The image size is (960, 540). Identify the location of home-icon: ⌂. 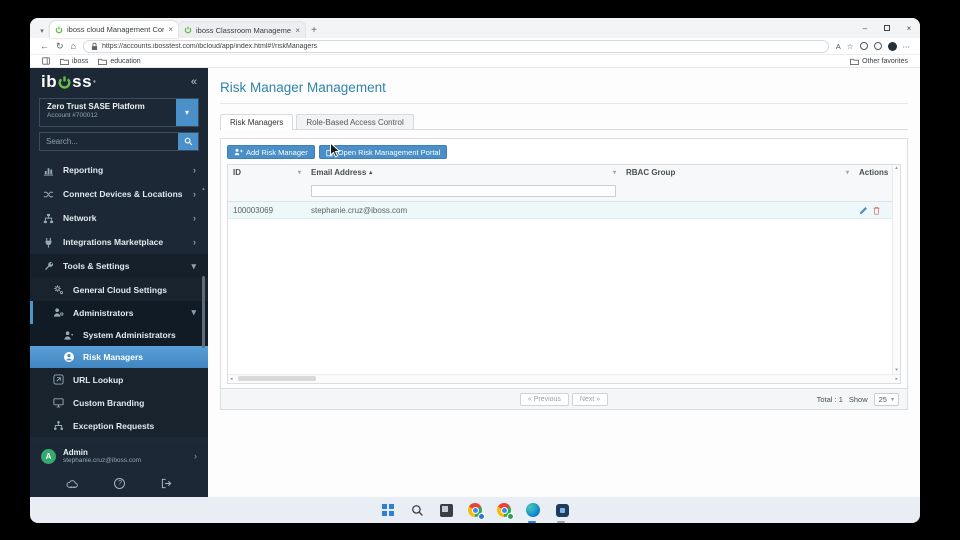
(73, 46).